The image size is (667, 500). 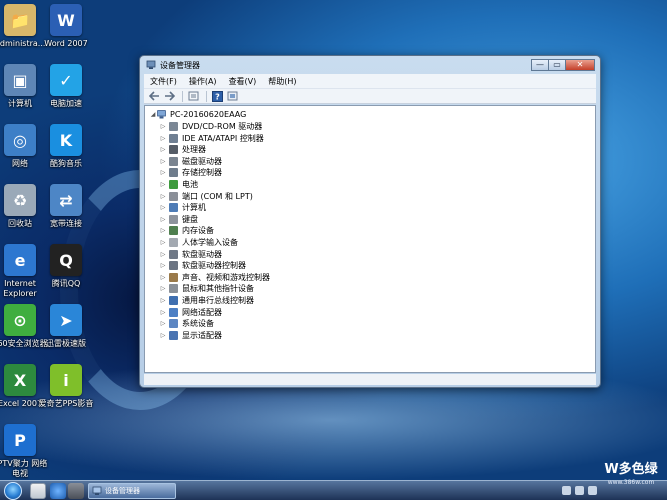 What do you see at coordinates (631, 469) in the screenshot?
I see `watermark-text: W多色绿` at bounding box center [631, 469].